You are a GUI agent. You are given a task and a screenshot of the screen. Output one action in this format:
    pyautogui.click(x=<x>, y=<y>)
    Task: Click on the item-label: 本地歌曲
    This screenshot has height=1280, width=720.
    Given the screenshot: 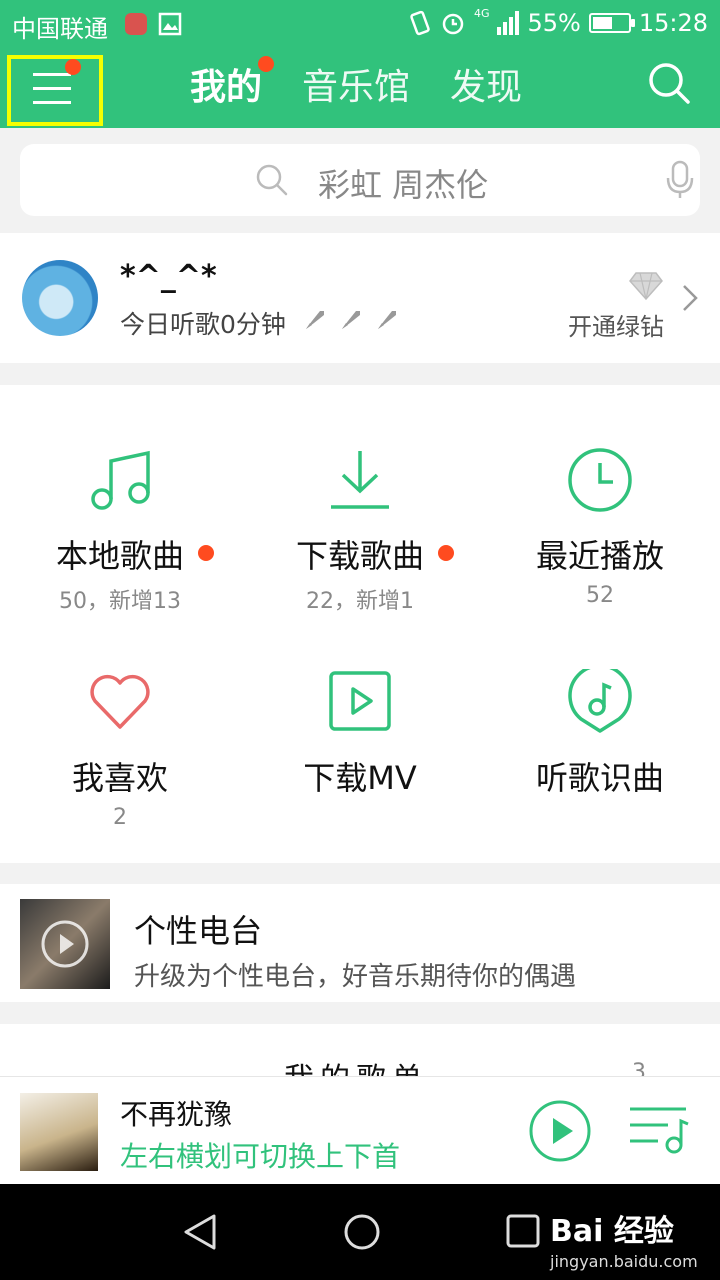 What is the action you would take?
    pyautogui.click(x=135, y=554)
    